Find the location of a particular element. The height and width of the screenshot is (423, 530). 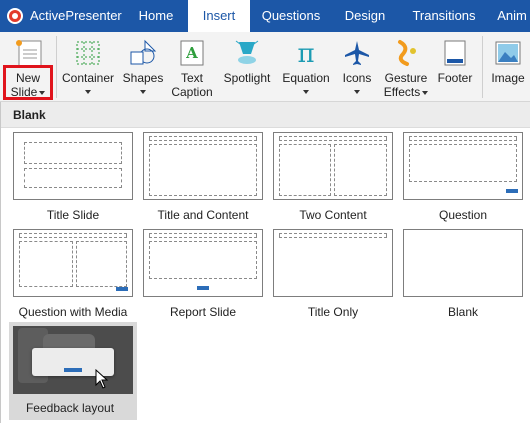

spotlight-icon is located at coordinates (247, 52).